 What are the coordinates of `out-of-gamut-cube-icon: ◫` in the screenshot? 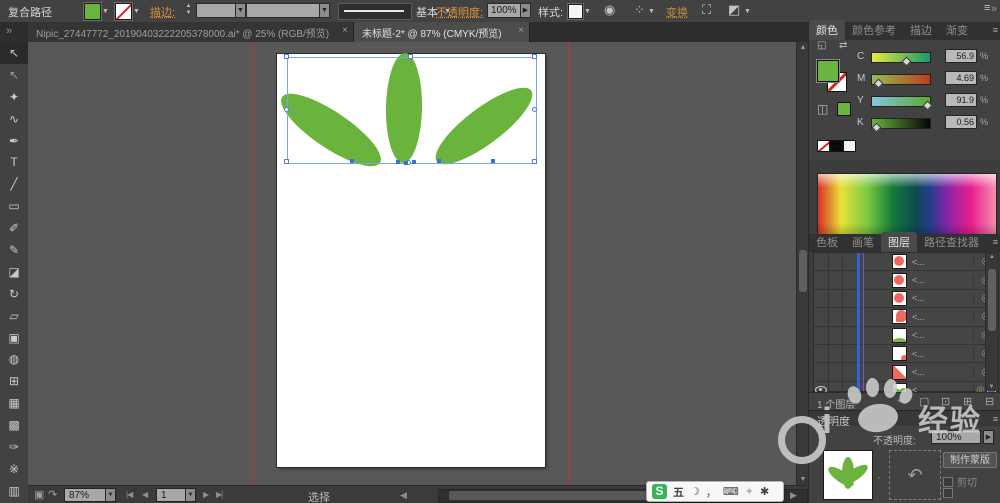 It's located at (822, 109).